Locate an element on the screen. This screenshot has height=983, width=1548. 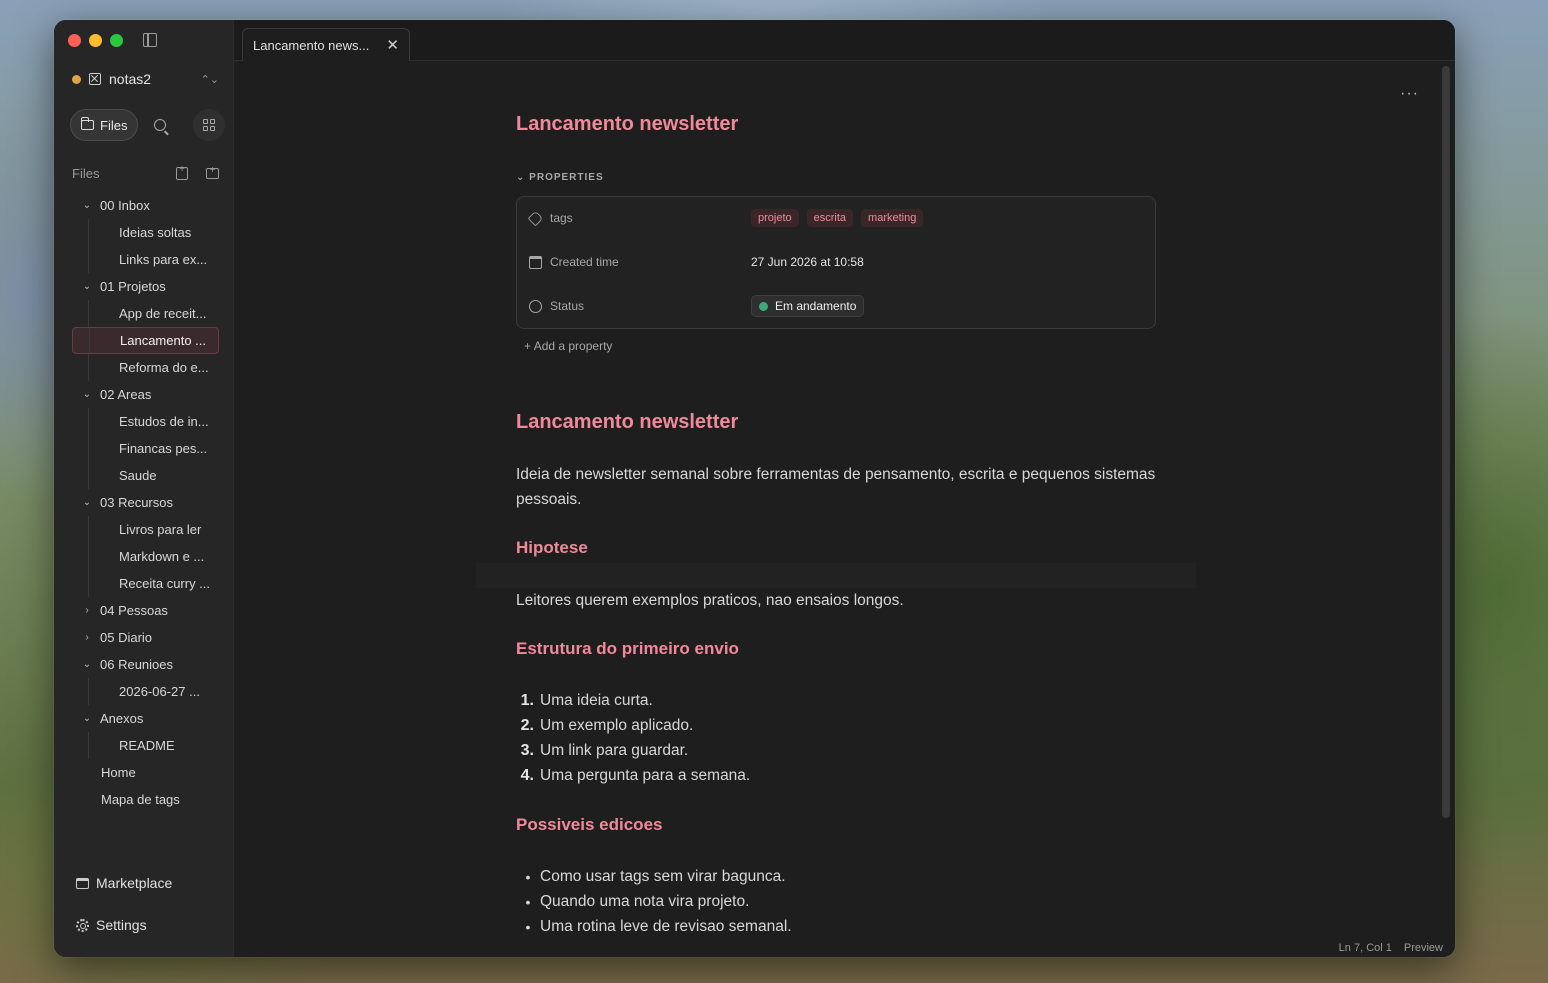
tree-file: Ideias soltas is located at coordinates (145, 232).